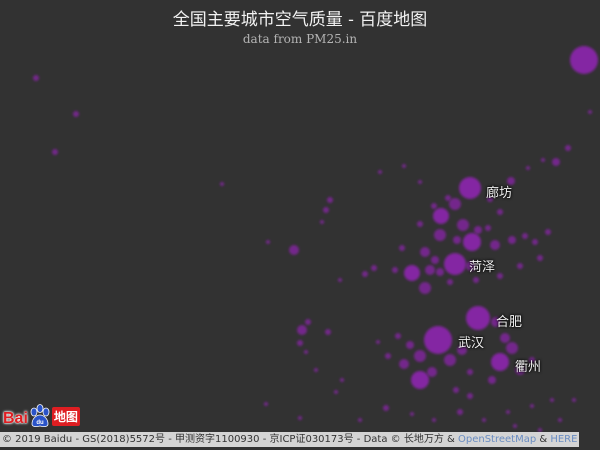  I want to click on baidu-logo: Bai du 地图, so click(41, 415).